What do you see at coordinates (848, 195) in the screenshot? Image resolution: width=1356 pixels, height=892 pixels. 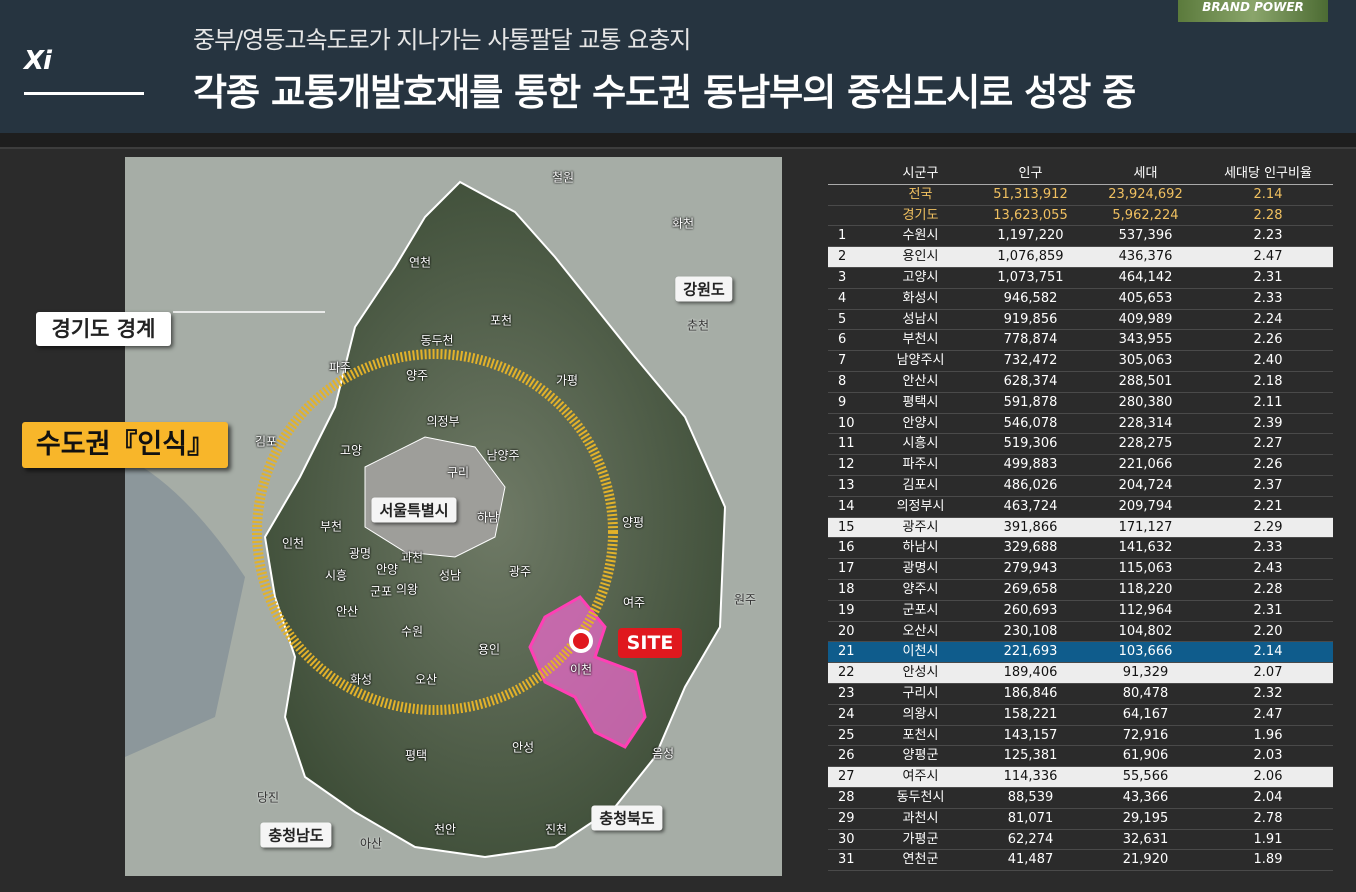 I see `summary-rank` at bounding box center [848, 195].